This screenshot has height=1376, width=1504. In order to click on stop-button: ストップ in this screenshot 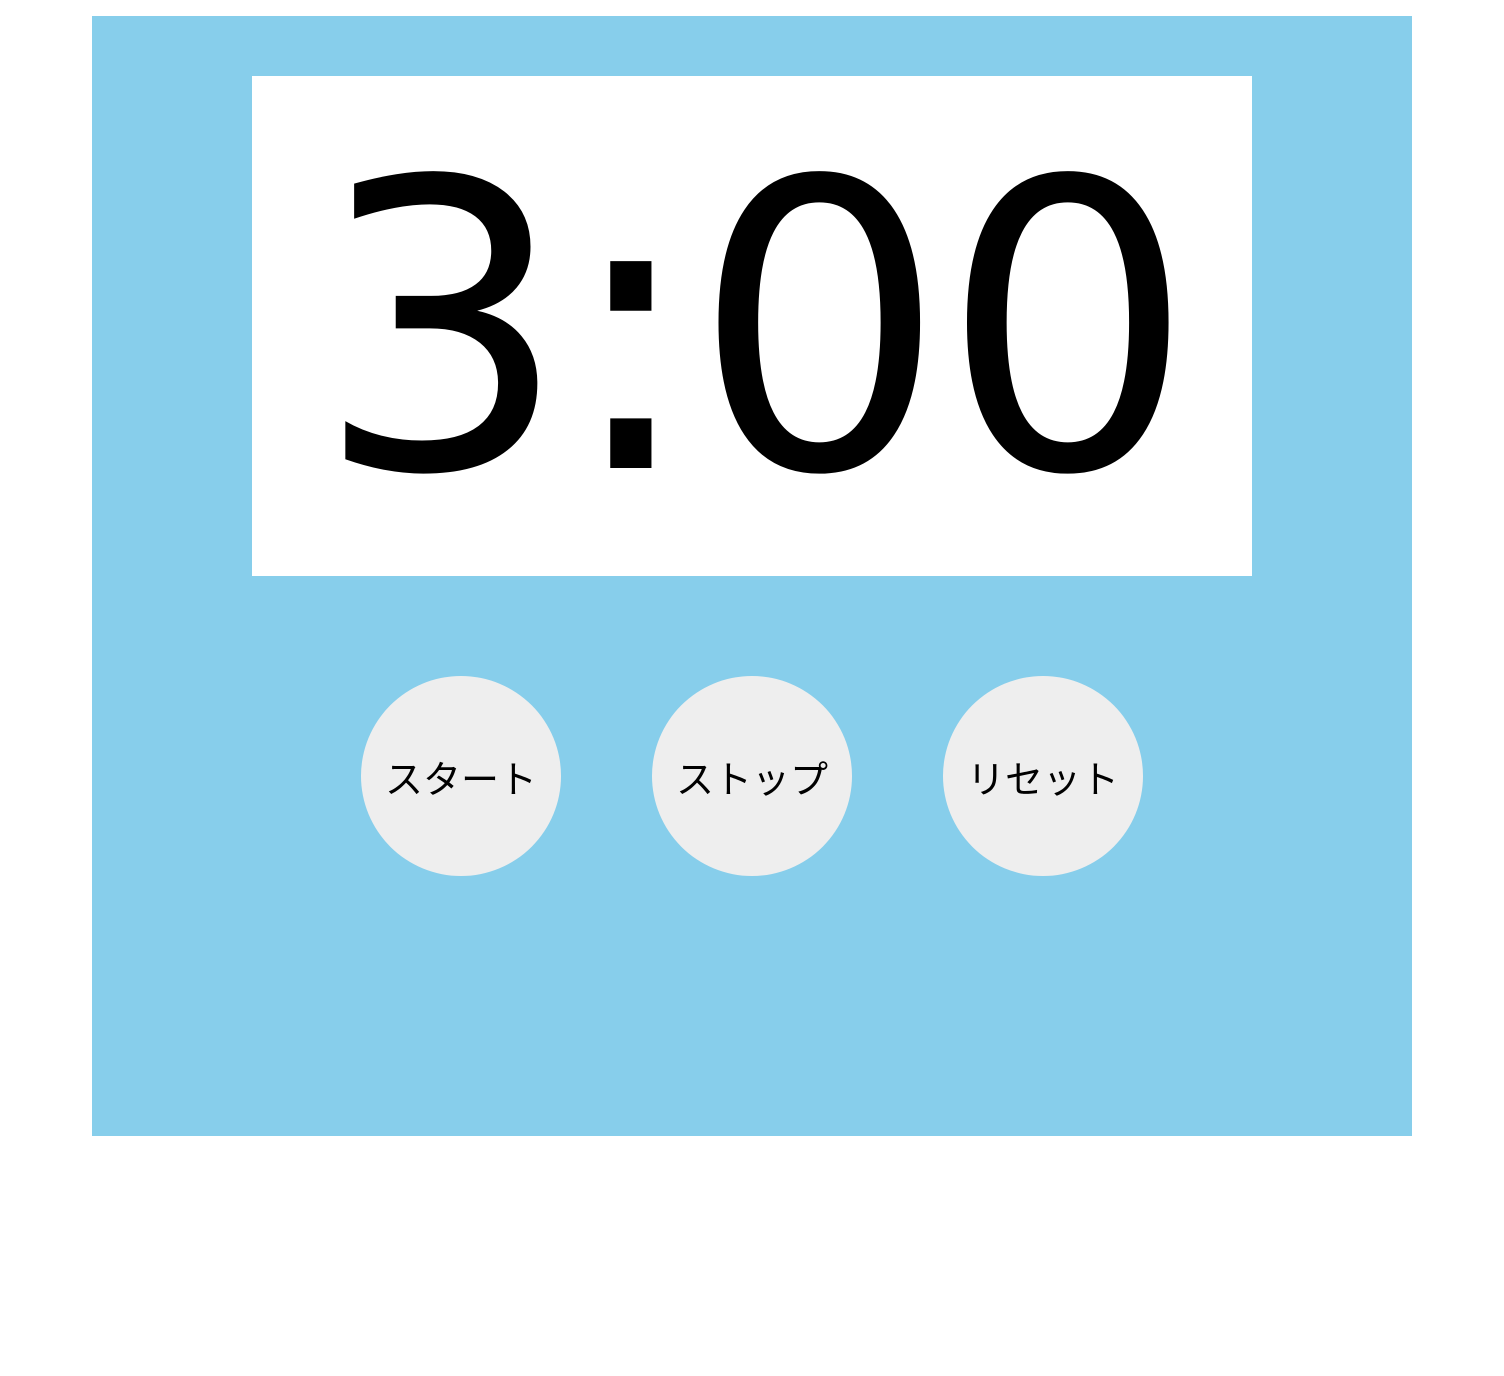, I will do `click(752, 776)`.